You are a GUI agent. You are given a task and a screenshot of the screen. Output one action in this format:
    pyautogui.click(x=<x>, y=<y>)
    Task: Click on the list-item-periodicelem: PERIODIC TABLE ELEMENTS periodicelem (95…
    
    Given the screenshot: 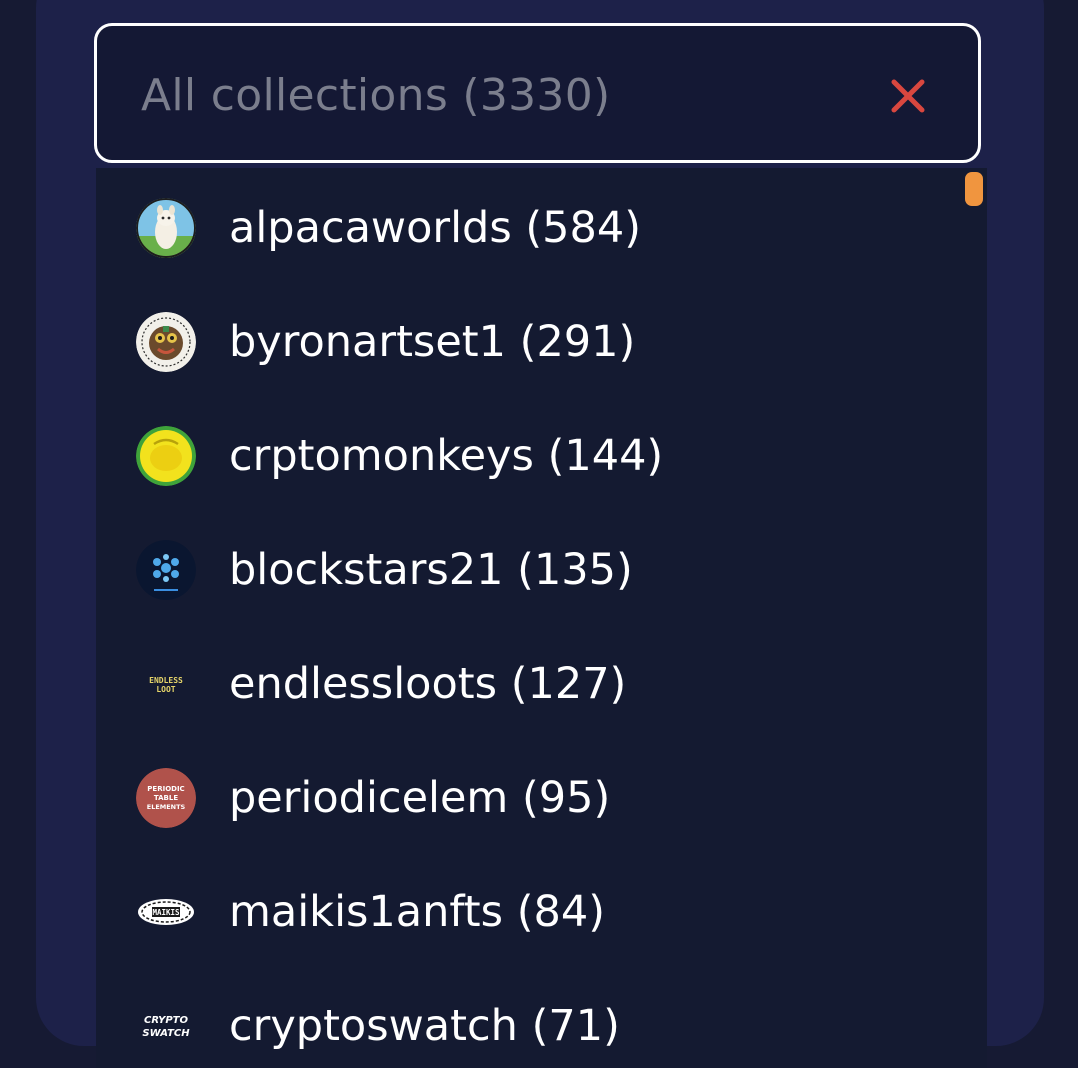 What is the action you would take?
    pyautogui.click(x=526, y=798)
    